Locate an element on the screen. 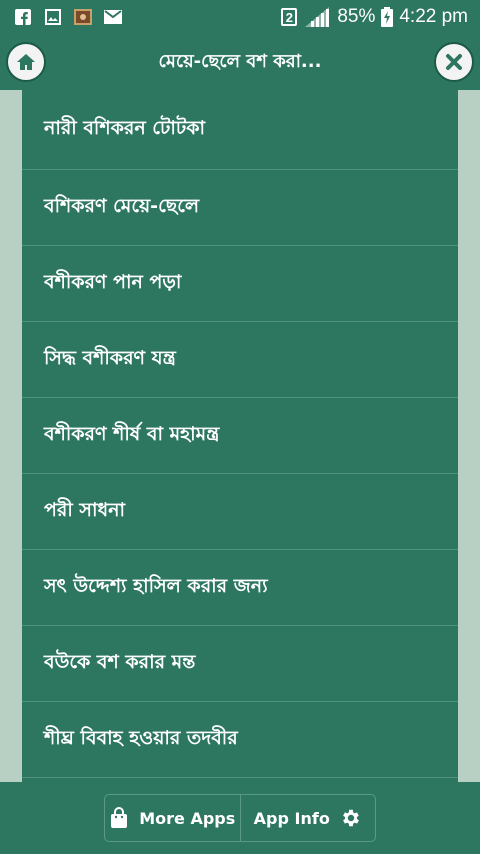 The image size is (480, 854). status-bar: 2 85% 4:22 pm is located at coordinates (240, 17).